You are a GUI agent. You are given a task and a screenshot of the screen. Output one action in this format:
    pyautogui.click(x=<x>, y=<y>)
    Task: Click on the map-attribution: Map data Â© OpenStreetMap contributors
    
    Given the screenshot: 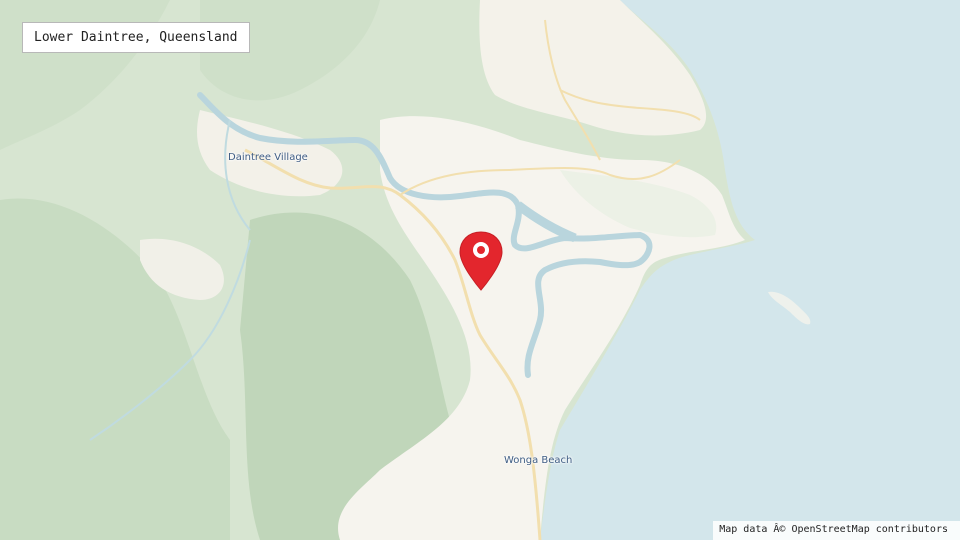 What is the action you would take?
    pyautogui.click(x=836, y=530)
    